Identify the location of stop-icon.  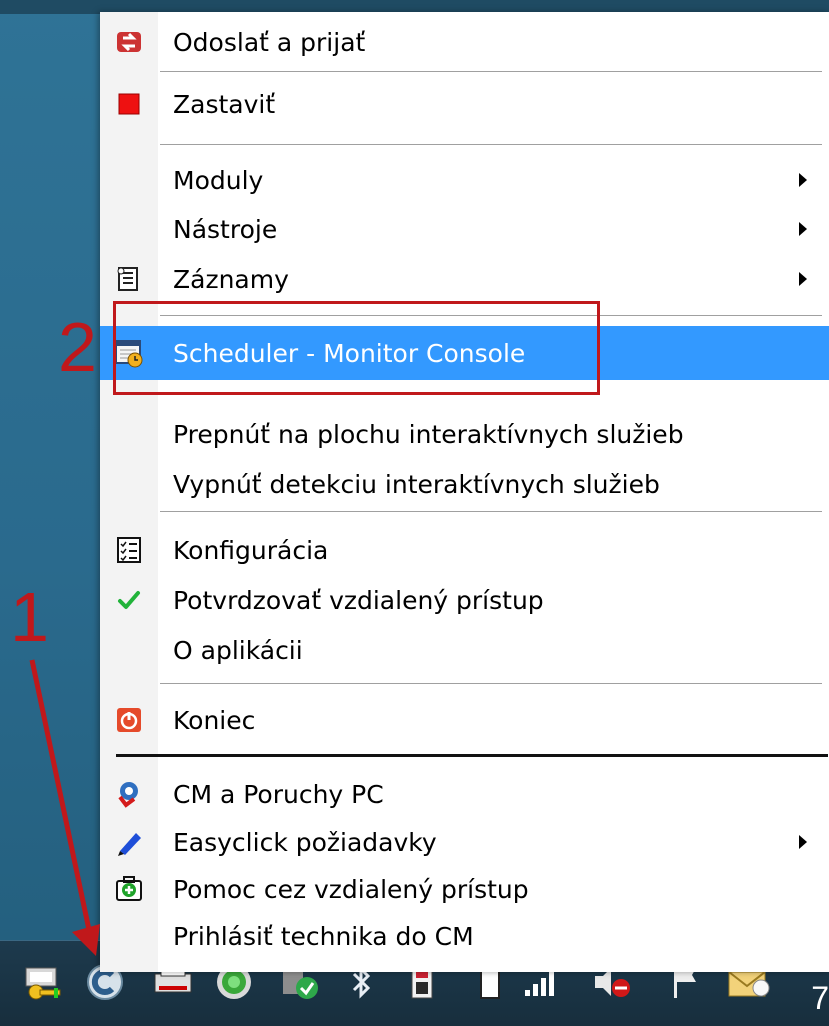
(129, 104).